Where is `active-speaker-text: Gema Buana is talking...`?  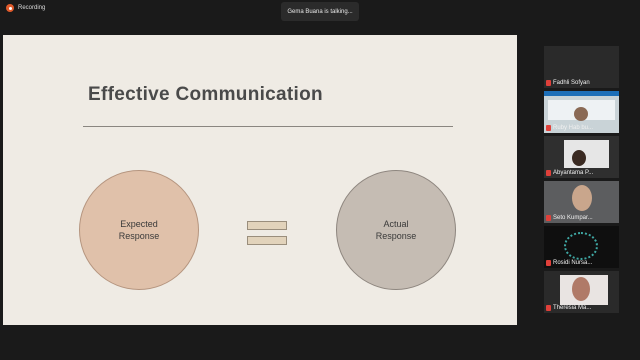 active-speaker-text: Gema Buana is talking... is located at coordinates (320, 11).